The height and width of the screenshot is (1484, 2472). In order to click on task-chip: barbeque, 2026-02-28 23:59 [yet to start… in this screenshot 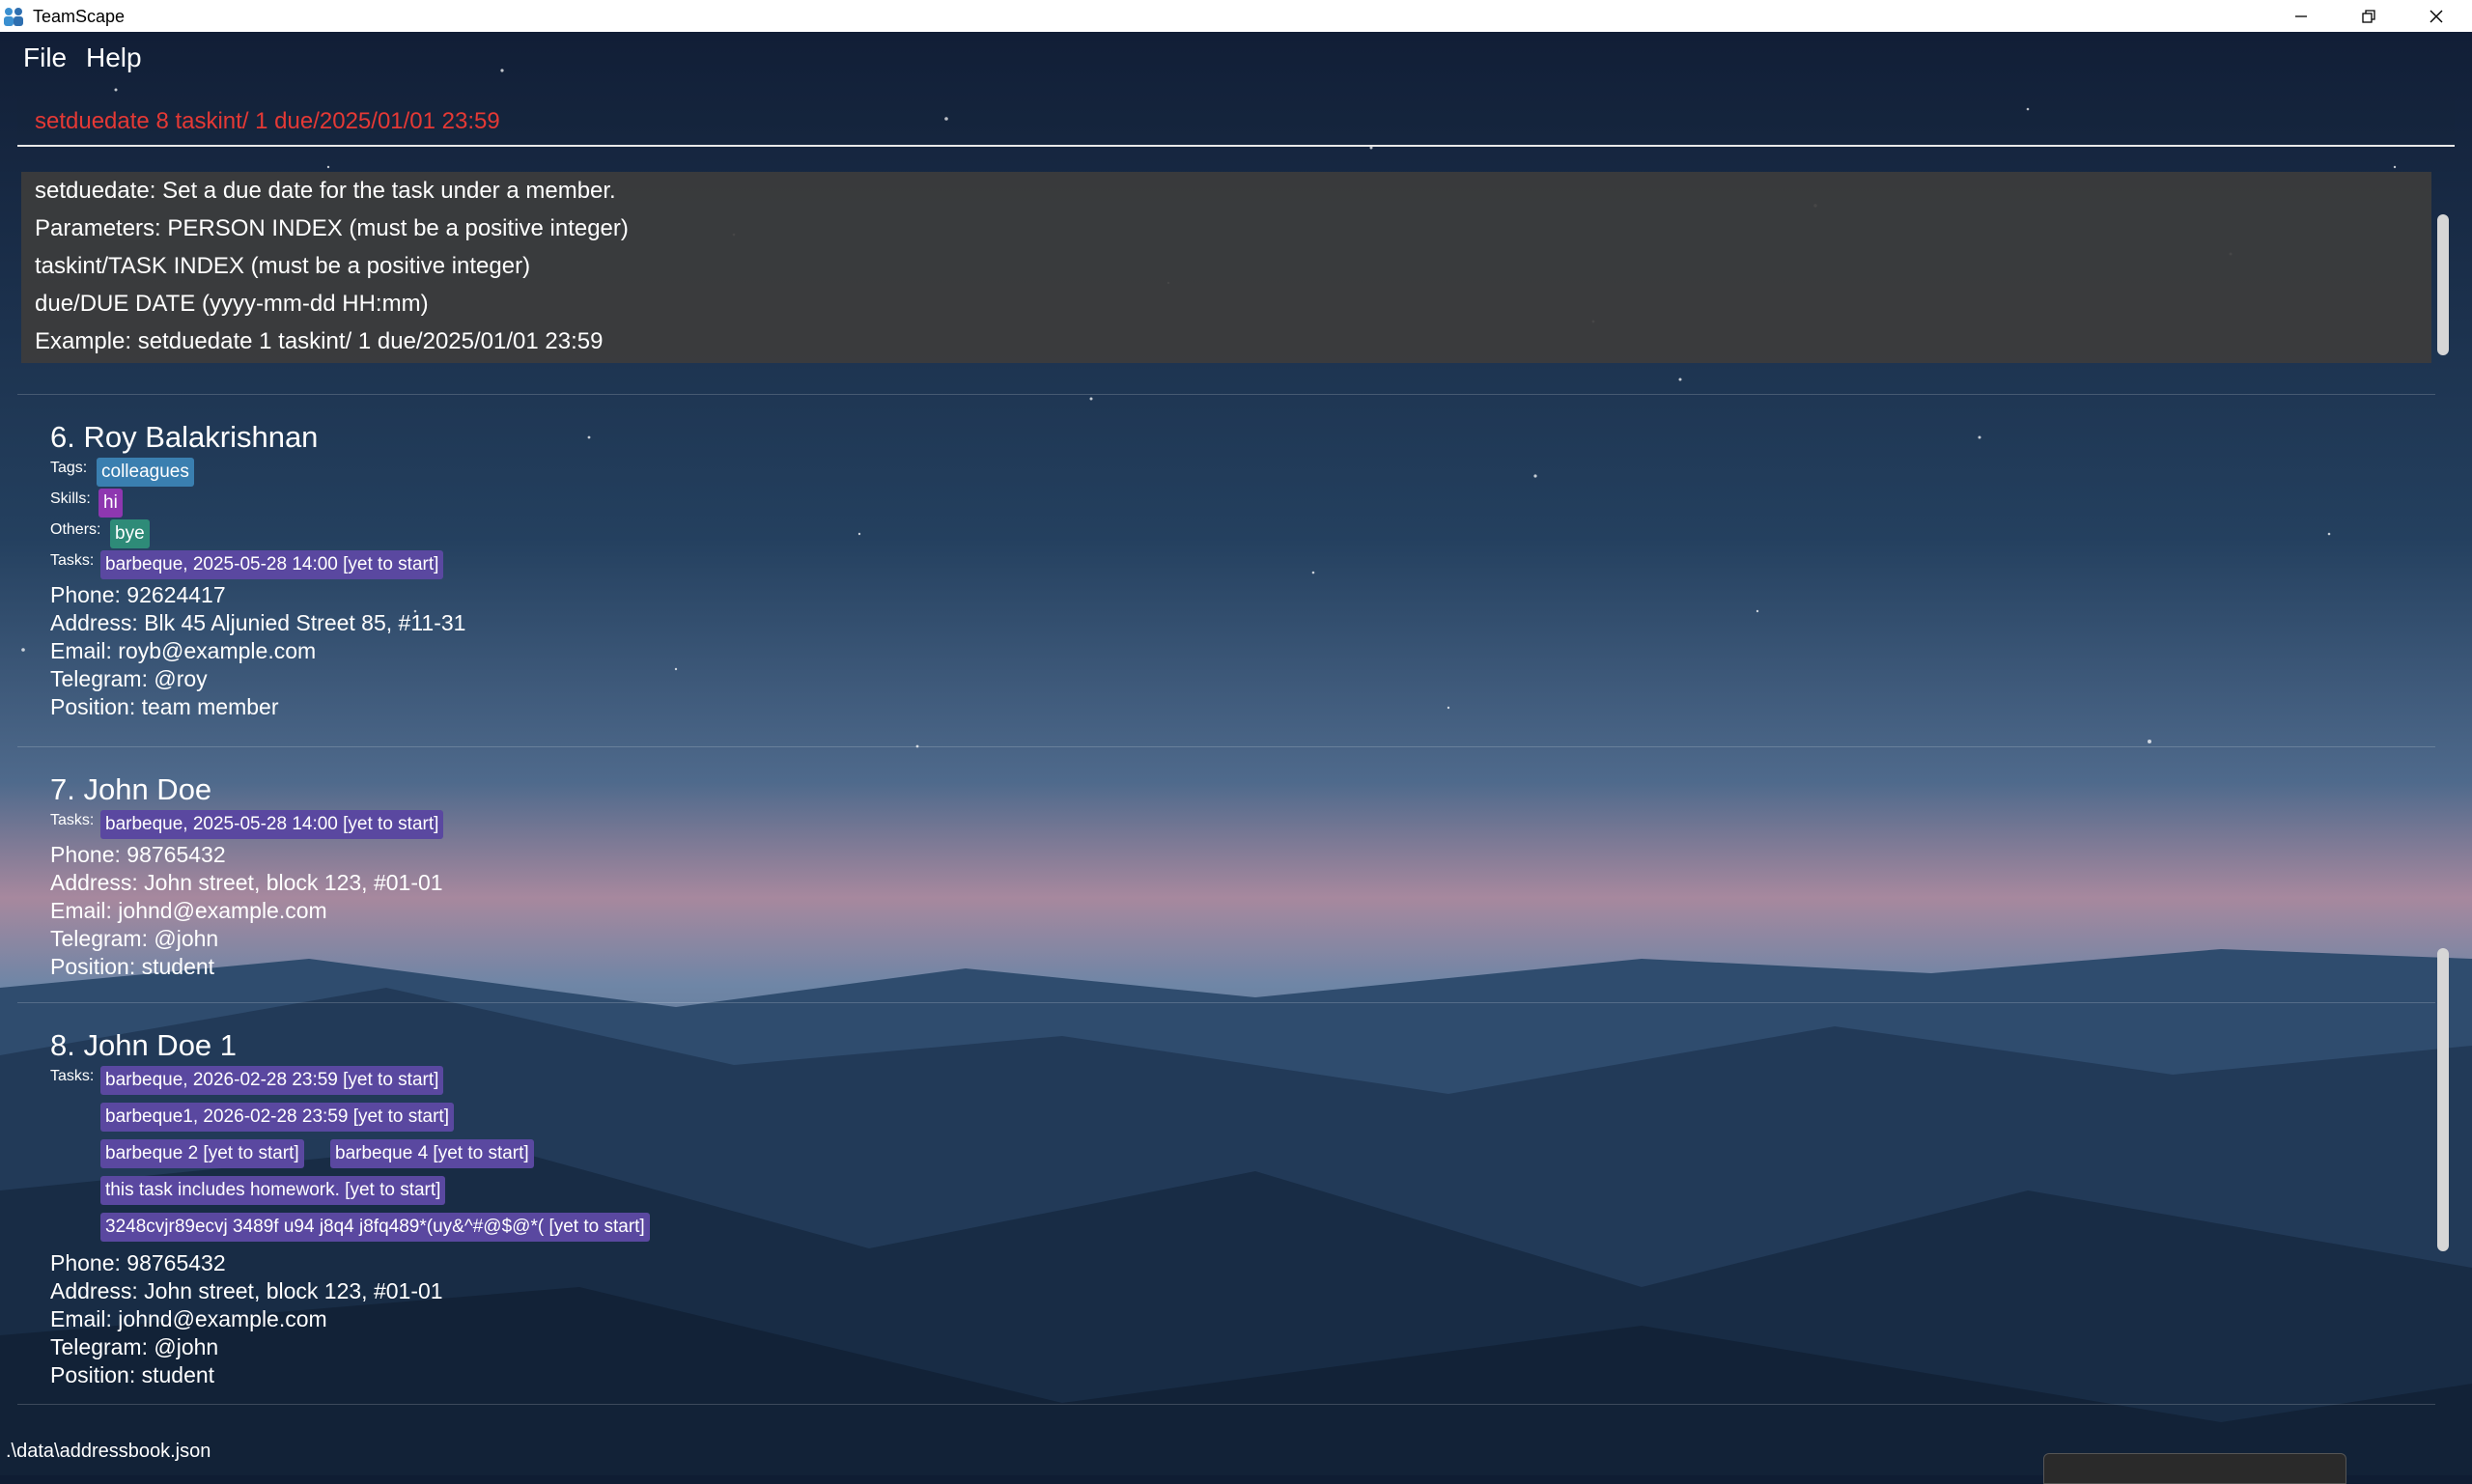, I will do `click(272, 1080)`.